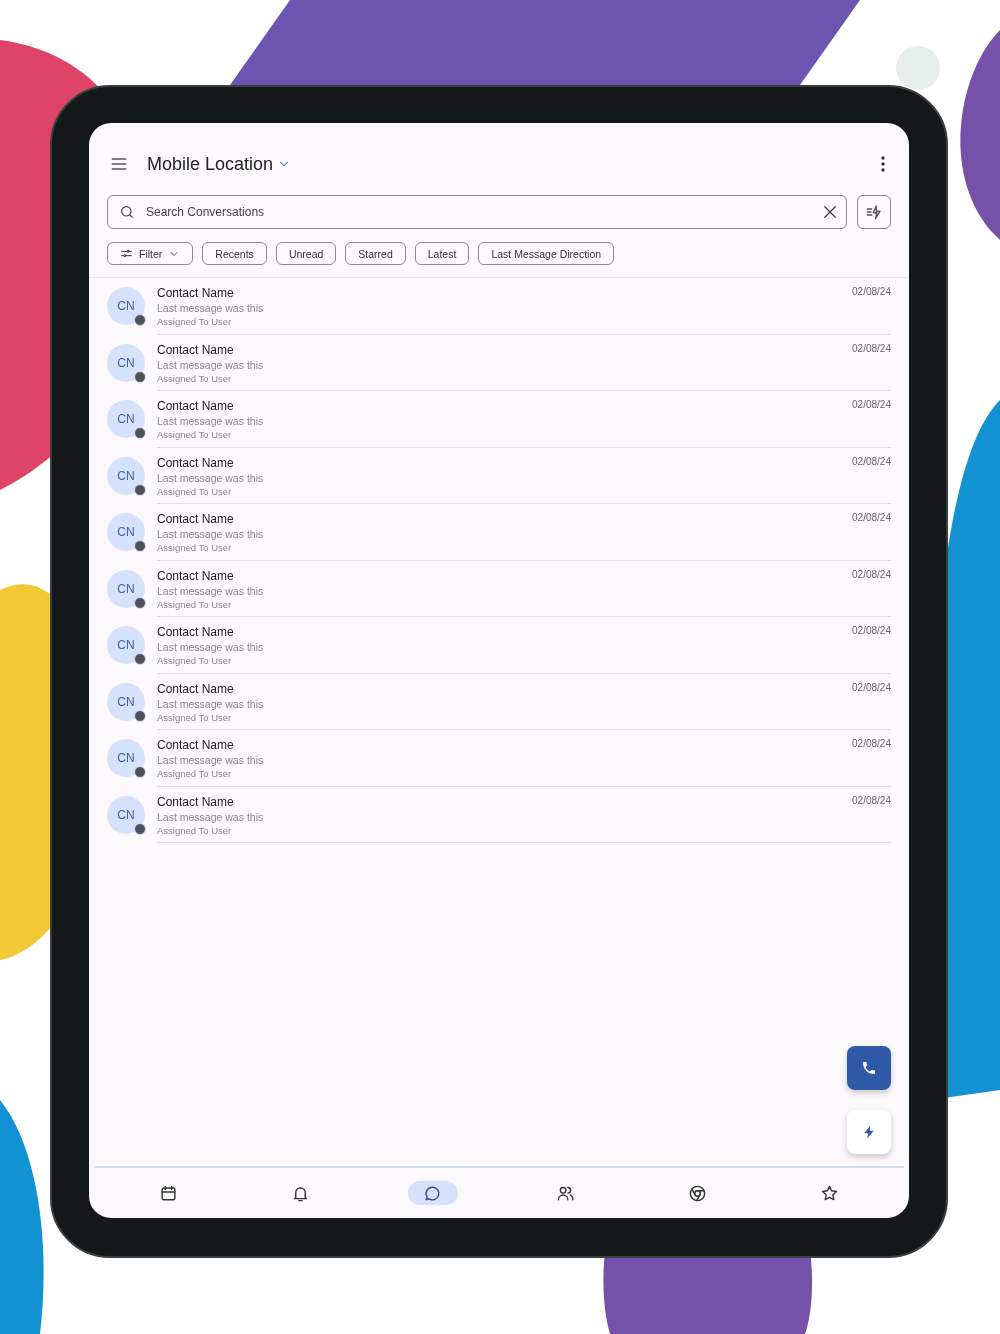 This screenshot has width=1000, height=1334. Describe the element at coordinates (126, 253) in the screenshot. I see `sliders-icon` at that location.